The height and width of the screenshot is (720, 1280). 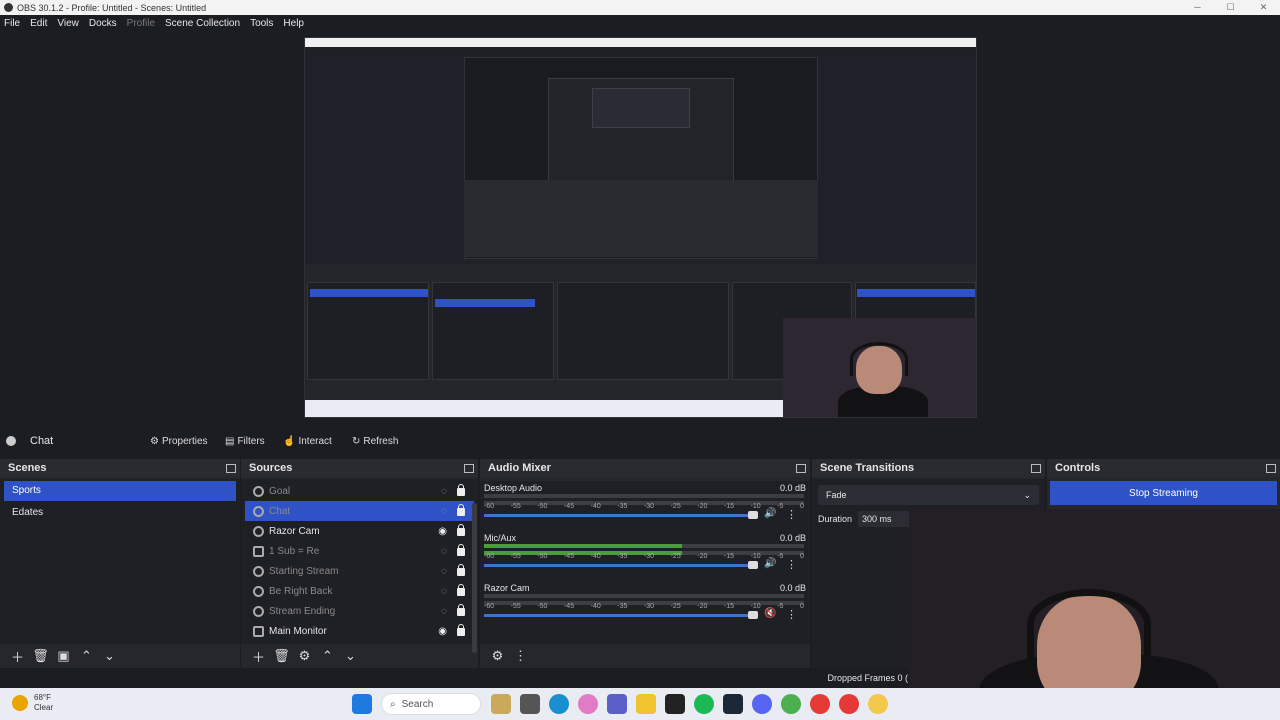 I want to click on discord-icon, so click(x=762, y=704).